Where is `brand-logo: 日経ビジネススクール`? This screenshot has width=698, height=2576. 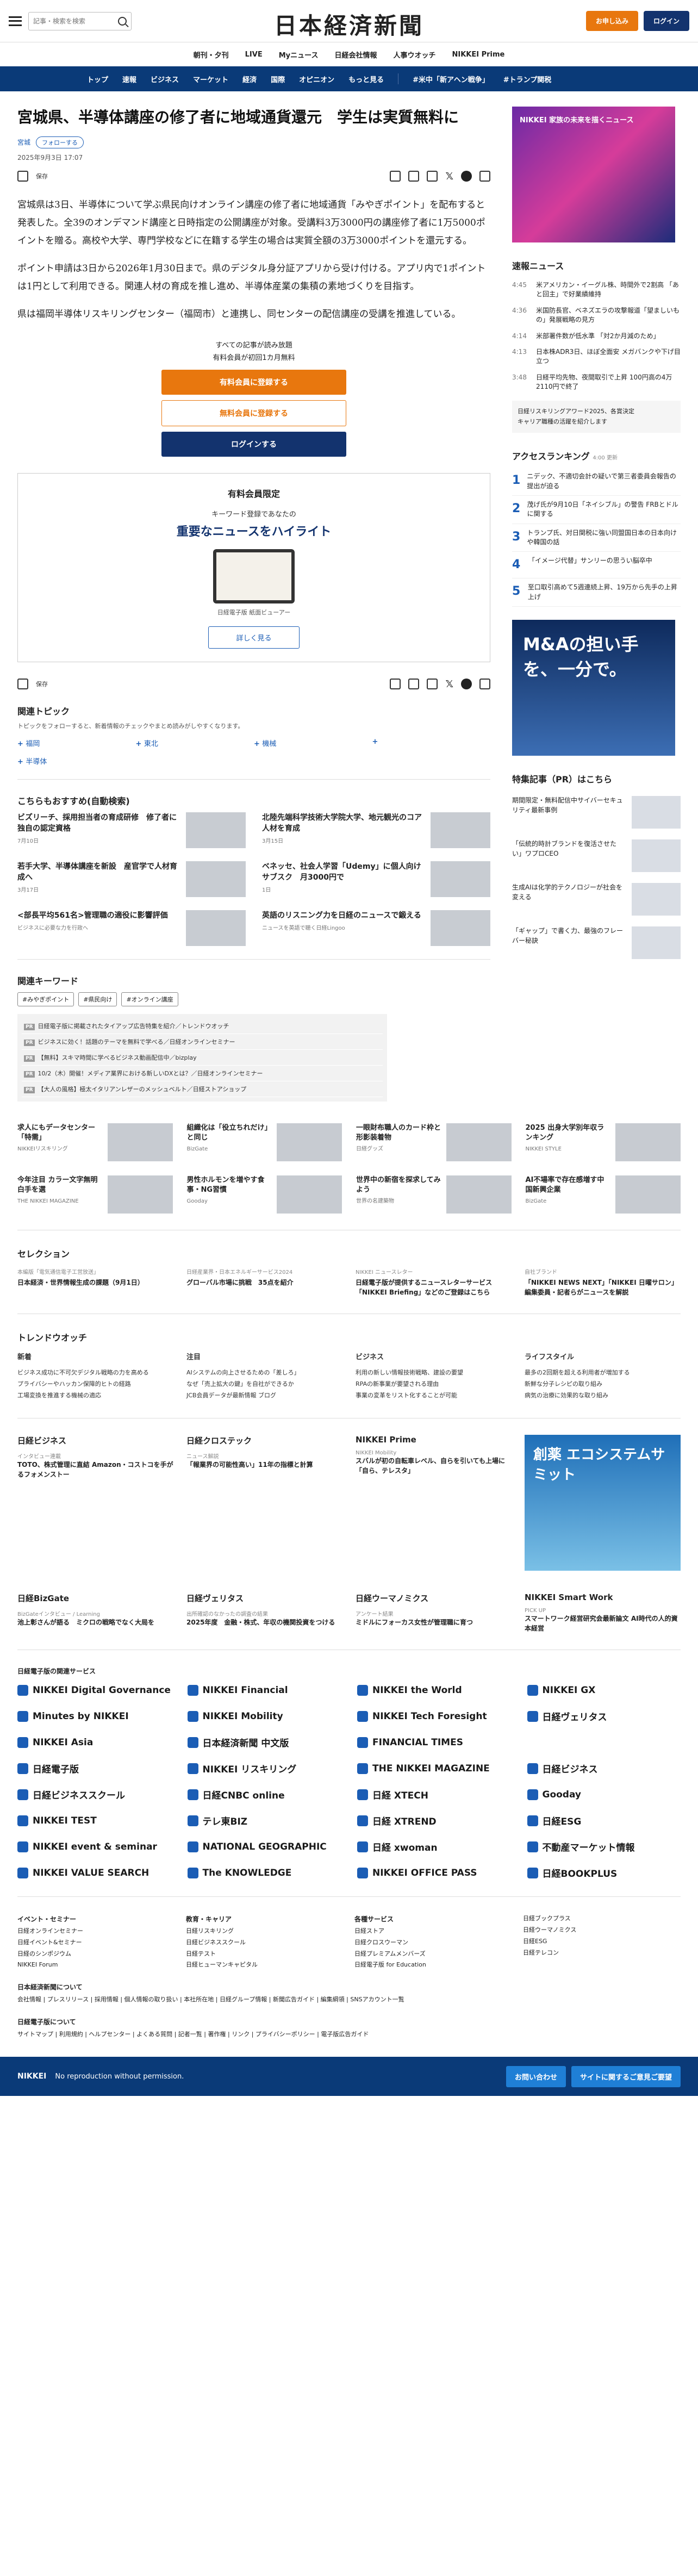 brand-logo: 日経ビジネススクール is located at coordinates (94, 1795).